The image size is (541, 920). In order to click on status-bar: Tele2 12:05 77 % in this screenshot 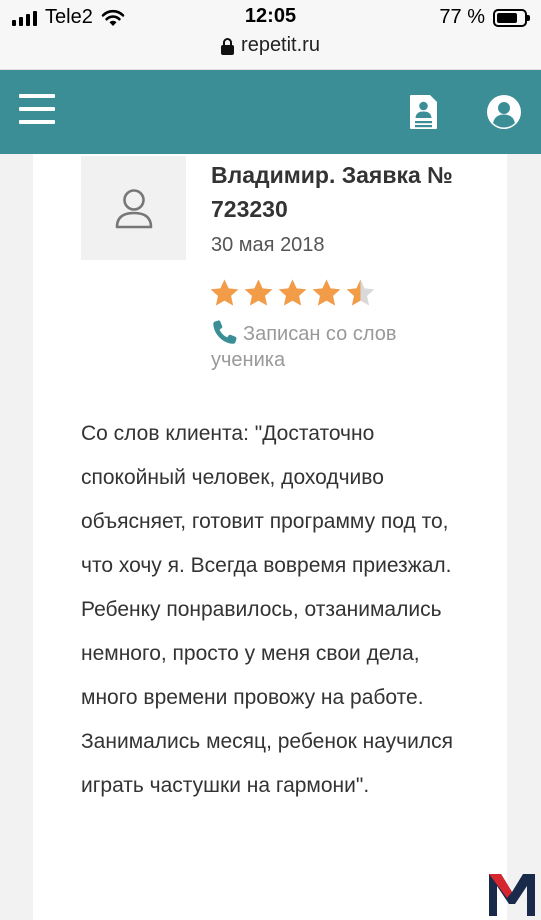, I will do `click(270, 17)`.